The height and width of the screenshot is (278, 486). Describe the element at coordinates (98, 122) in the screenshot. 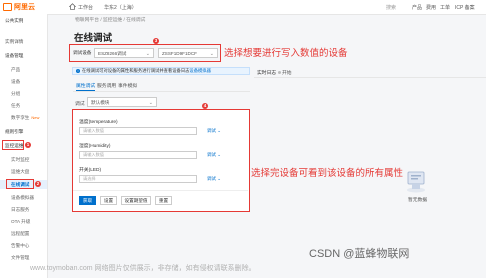

I see `property-label-temperature: 温度(temperature)` at that location.